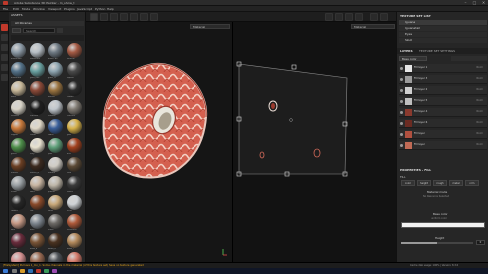 This screenshot has height=274, width=488. What do you see at coordinates (413, 58) in the screenshot?
I see `channel-dropdown: Base color` at bounding box center [413, 58].